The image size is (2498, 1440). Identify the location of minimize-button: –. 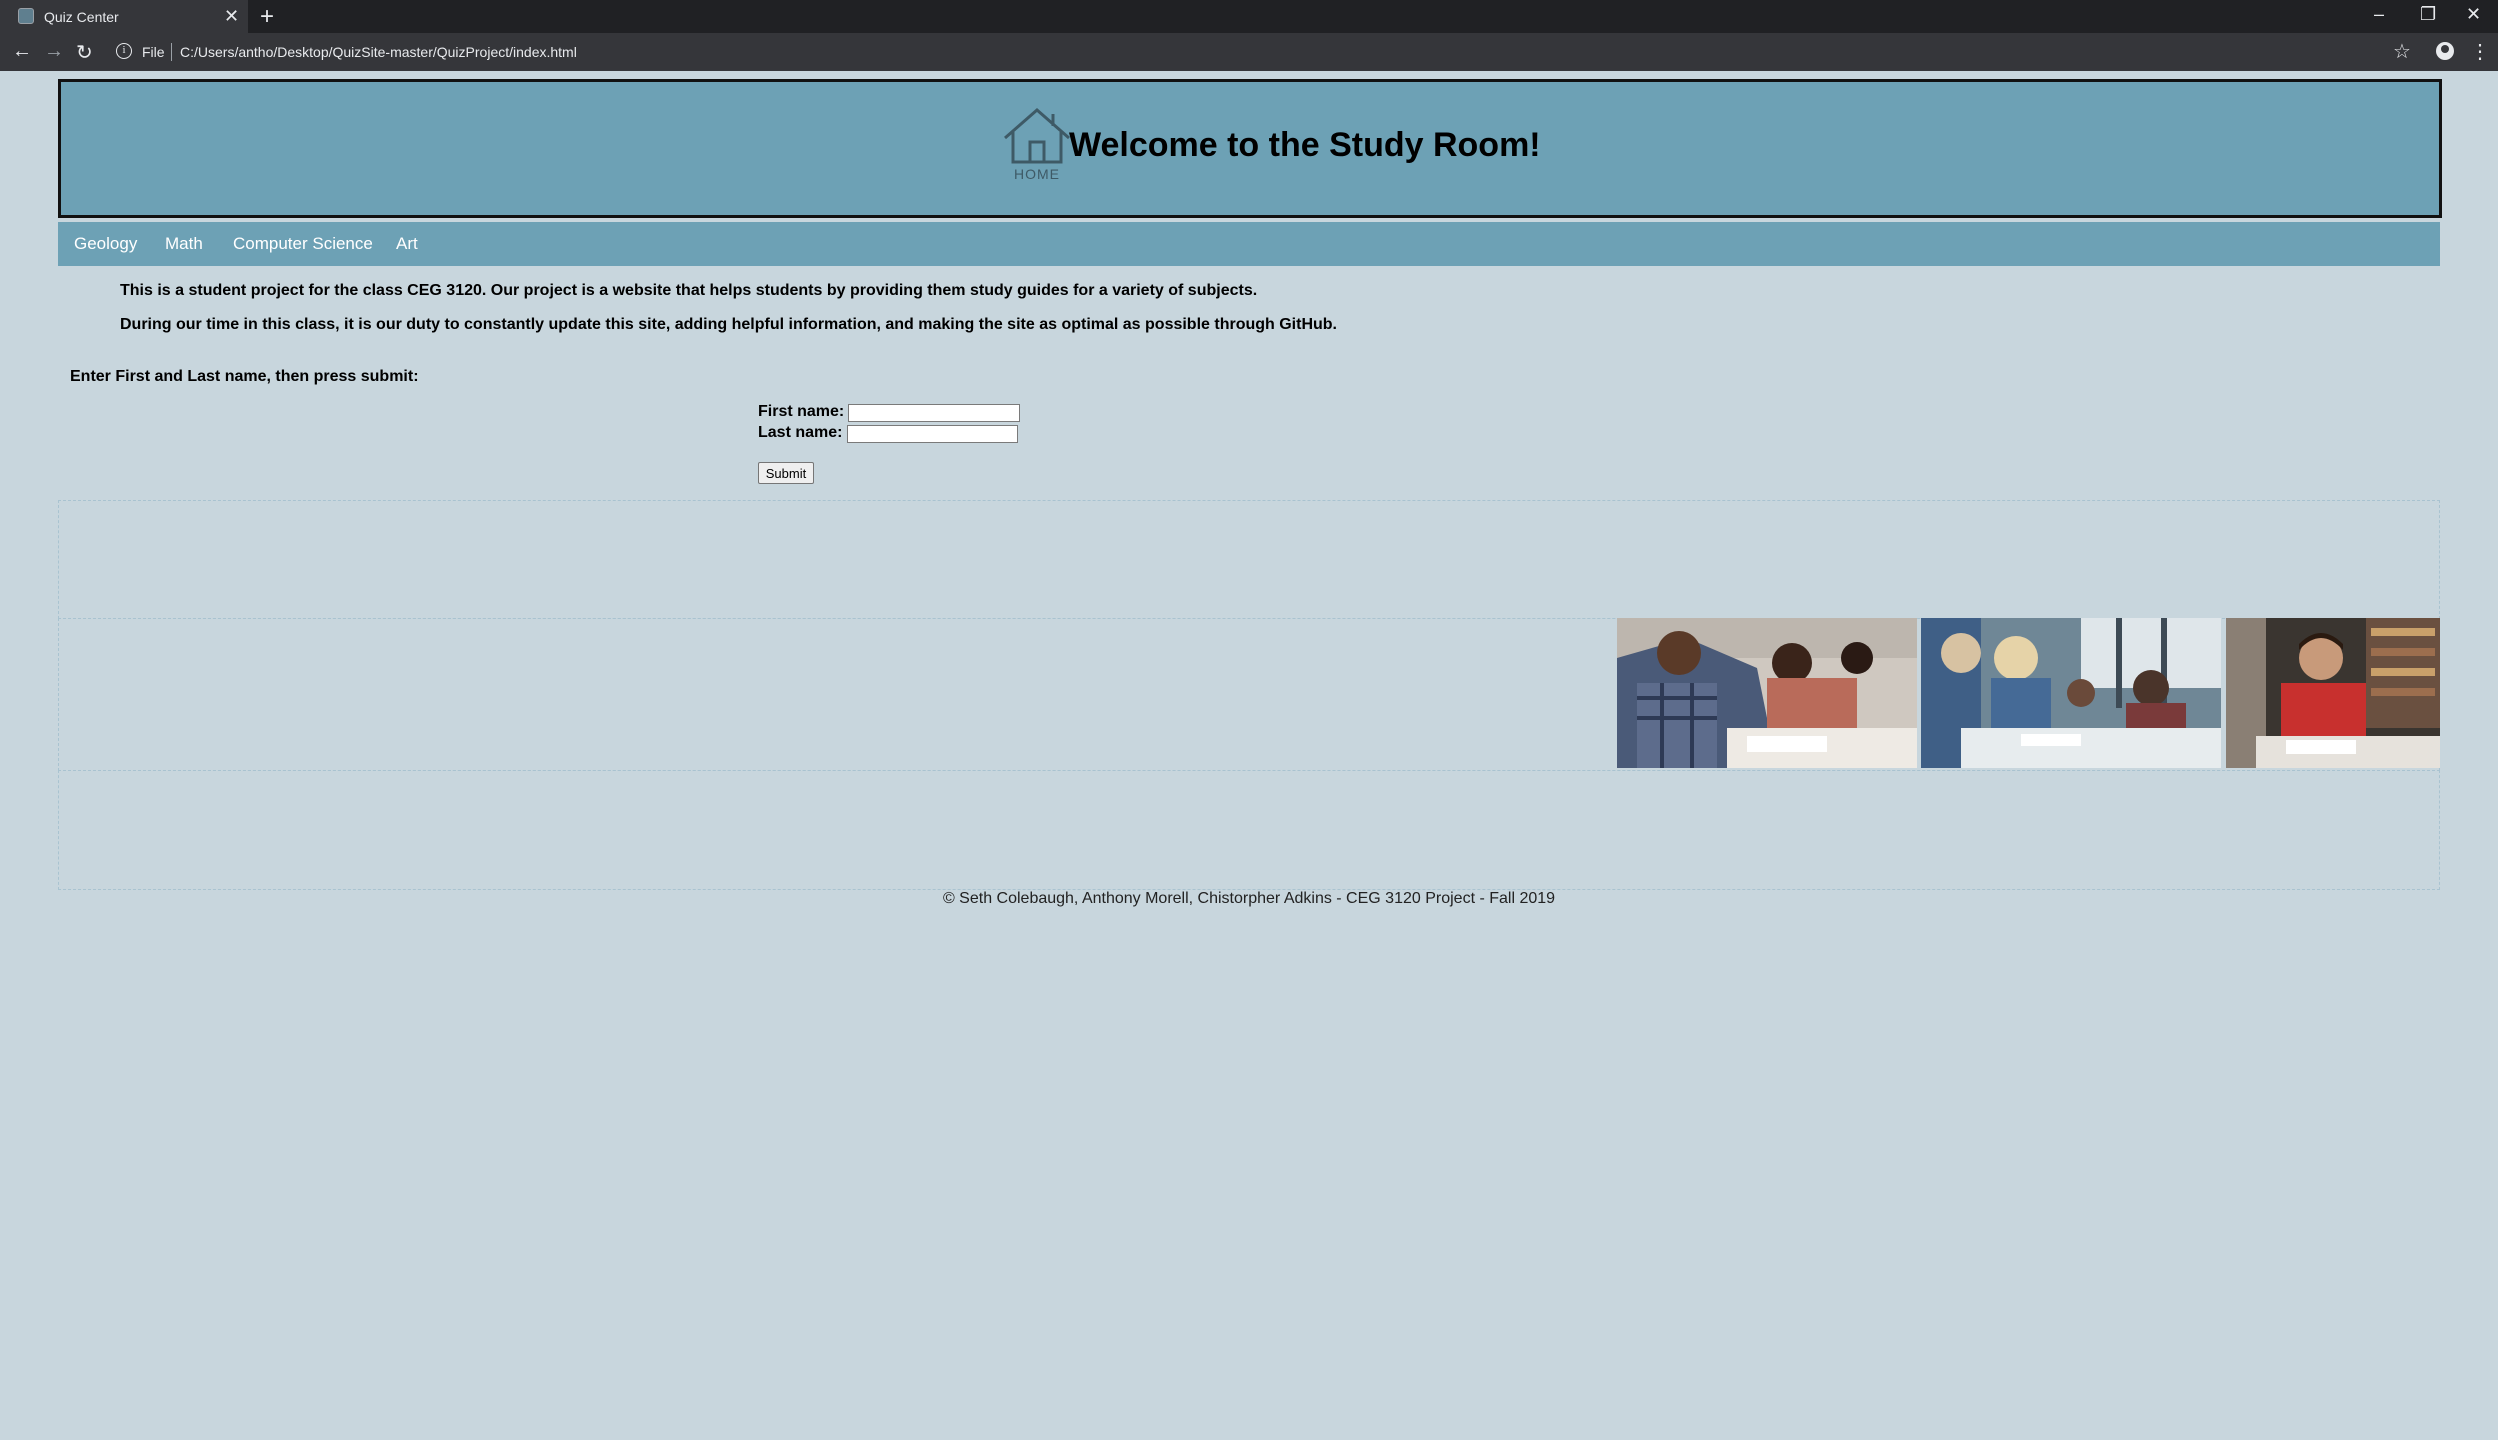
(2379, 14).